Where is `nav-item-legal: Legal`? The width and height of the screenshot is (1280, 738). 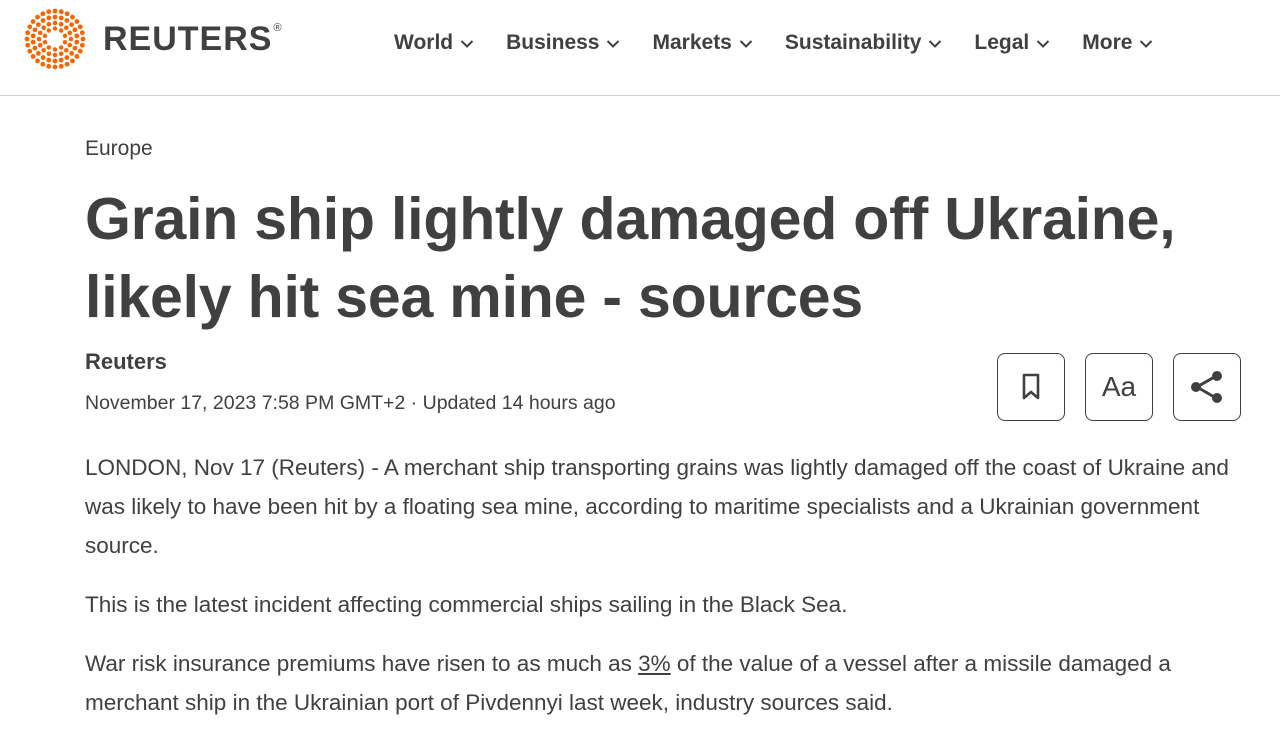 nav-item-legal: Legal is located at coordinates (1012, 43).